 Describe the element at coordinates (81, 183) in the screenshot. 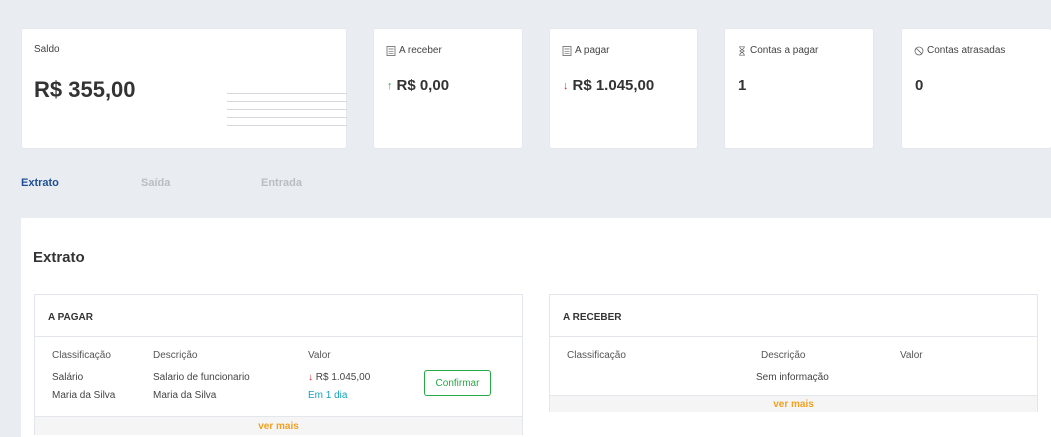

I see `tab-extrato: Extrato` at that location.